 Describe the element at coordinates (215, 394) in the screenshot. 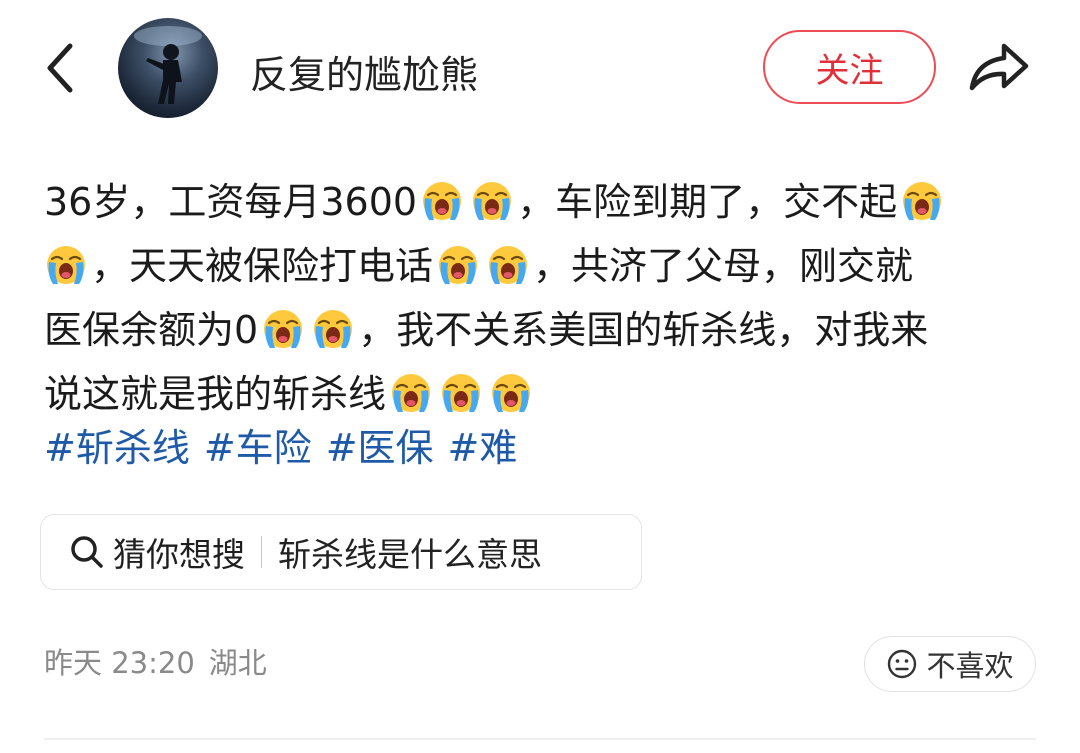

I see `post-text: 说这就是我的斩杀线` at that location.